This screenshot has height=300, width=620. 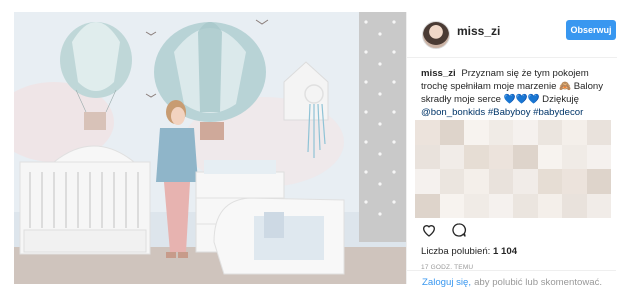 What do you see at coordinates (429, 231) in the screenshot?
I see `heart-icon` at bounding box center [429, 231].